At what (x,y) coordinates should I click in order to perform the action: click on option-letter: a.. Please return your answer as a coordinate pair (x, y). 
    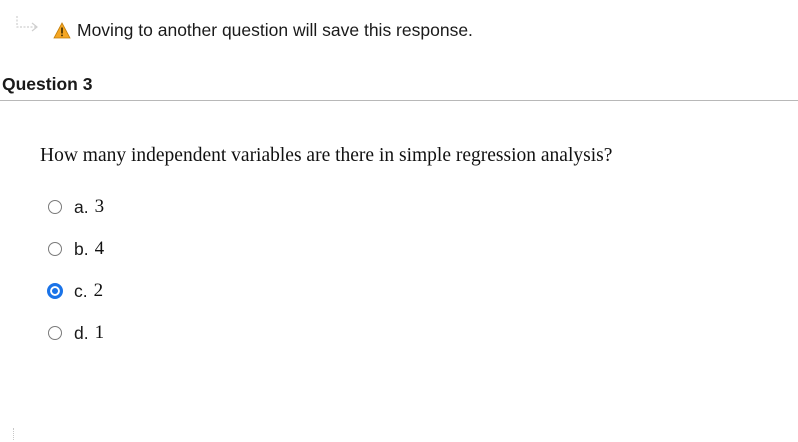
    Looking at the image, I should click on (81, 206).